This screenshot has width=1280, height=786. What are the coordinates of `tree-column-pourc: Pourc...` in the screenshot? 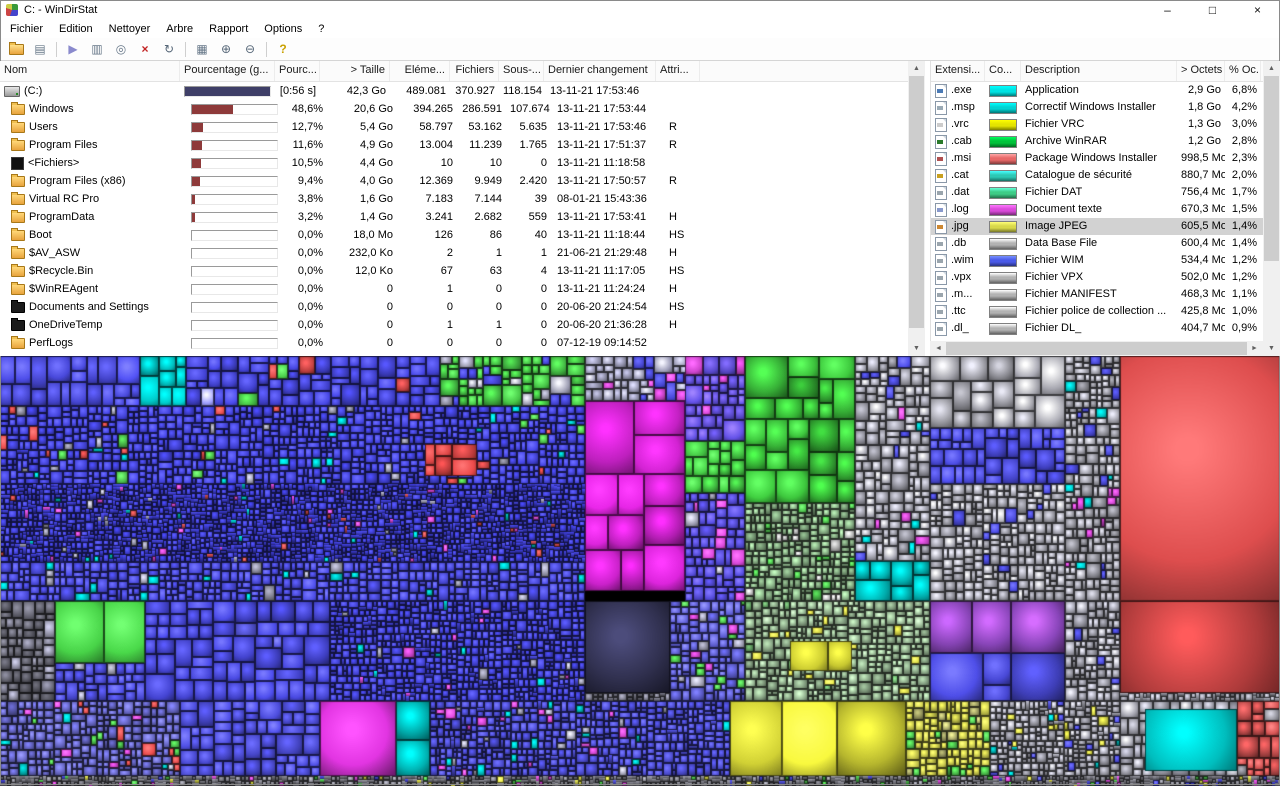 It's located at (297, 71).